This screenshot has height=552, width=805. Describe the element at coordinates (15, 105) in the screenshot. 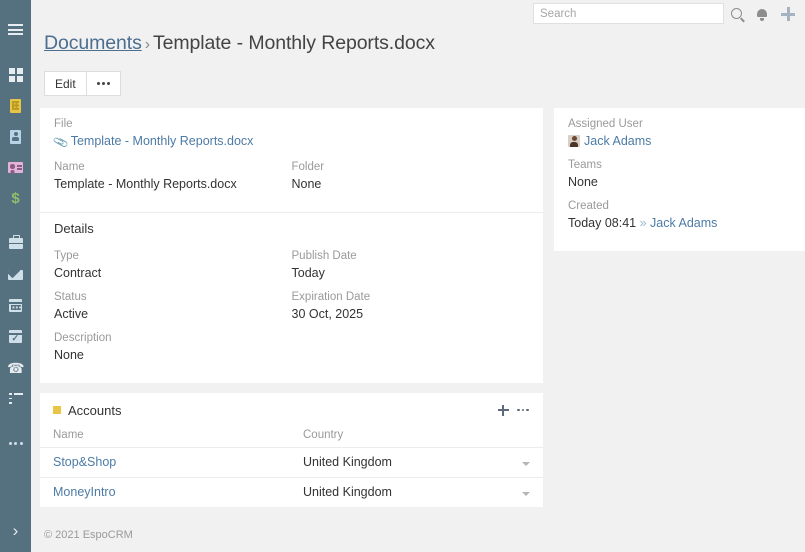

I see `sidebar-item-accounts` at that location.